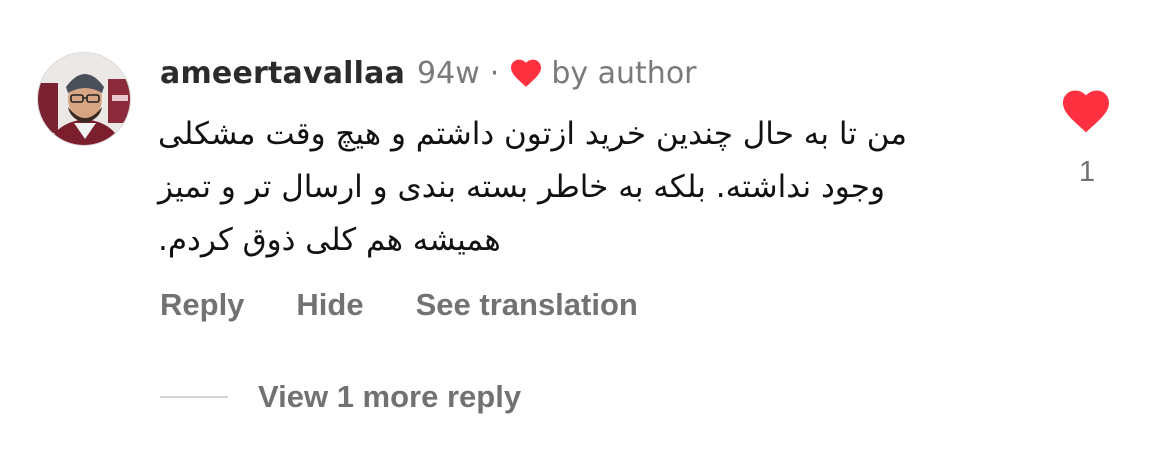 Image resolution: width=1170 pixels, height=455 pixels. I want to click on comment-header: ameertavallaa 94w · by author, so click(428, 73).